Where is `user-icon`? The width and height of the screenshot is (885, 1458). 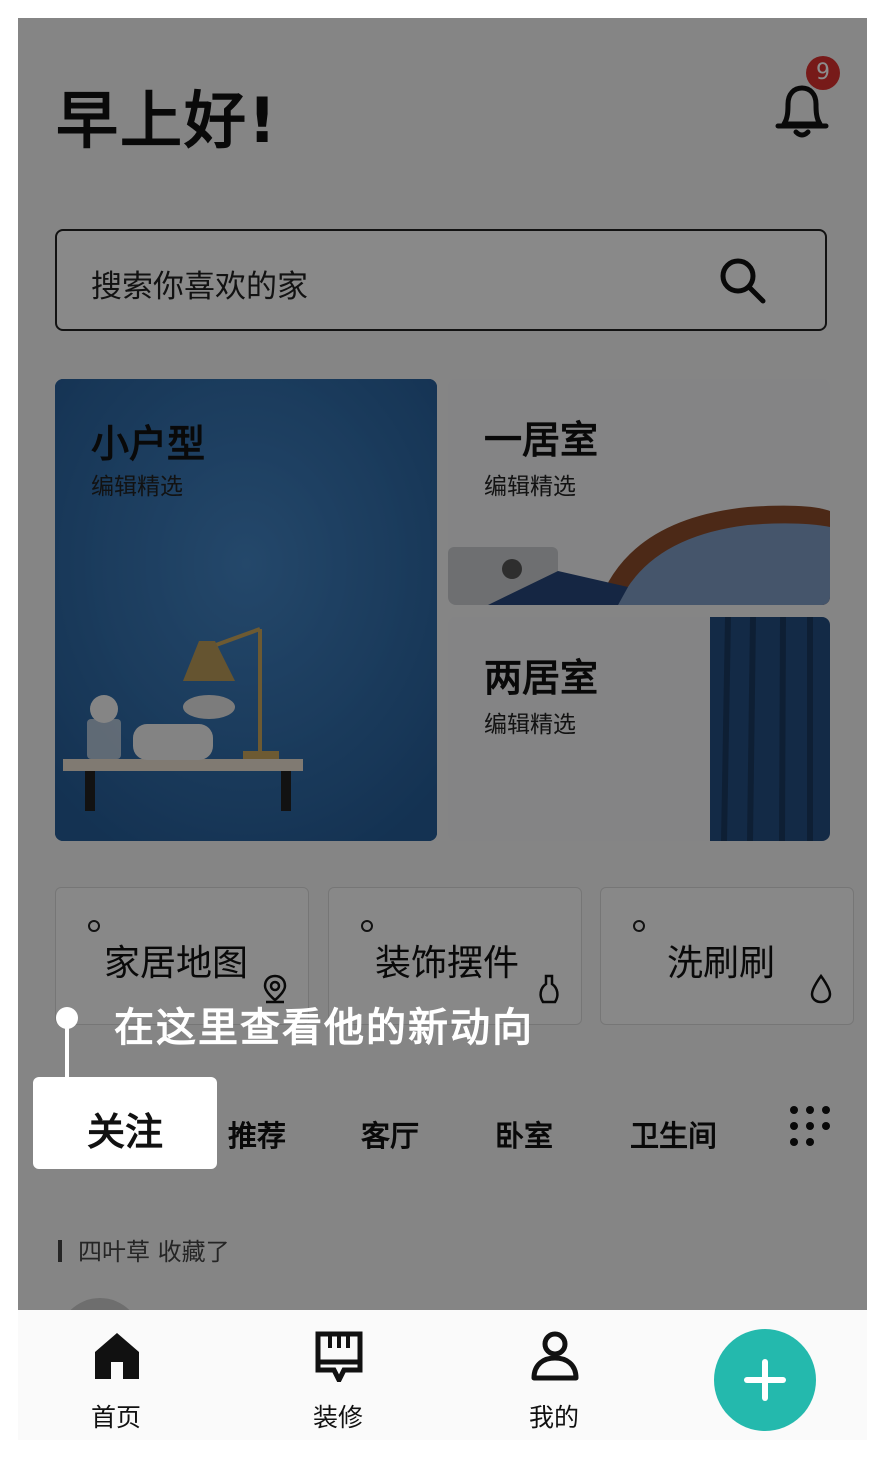 user-icon is located at coordinates (555, 1356).